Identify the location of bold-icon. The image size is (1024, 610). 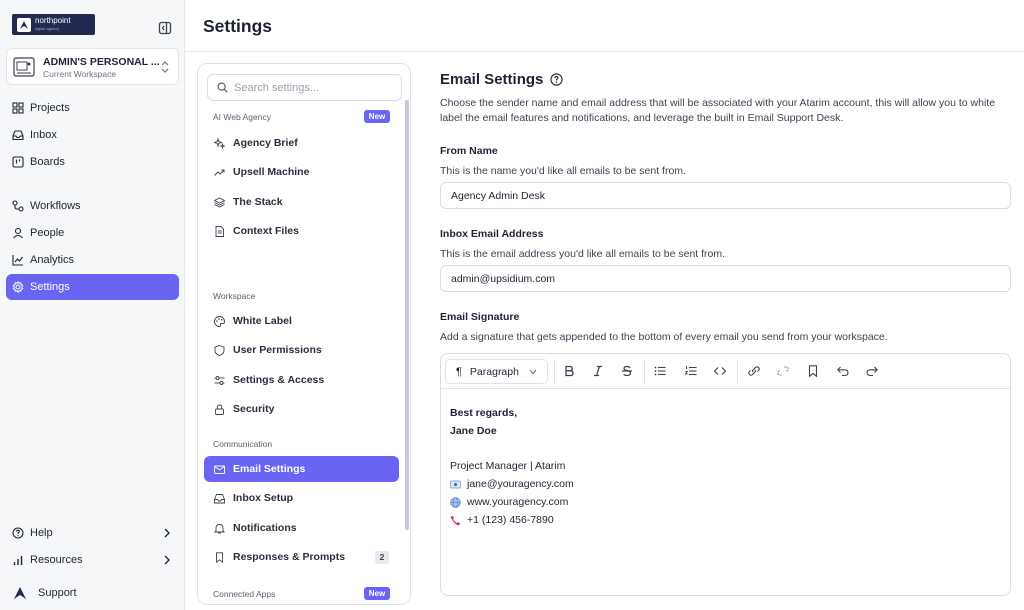
(569, 371).